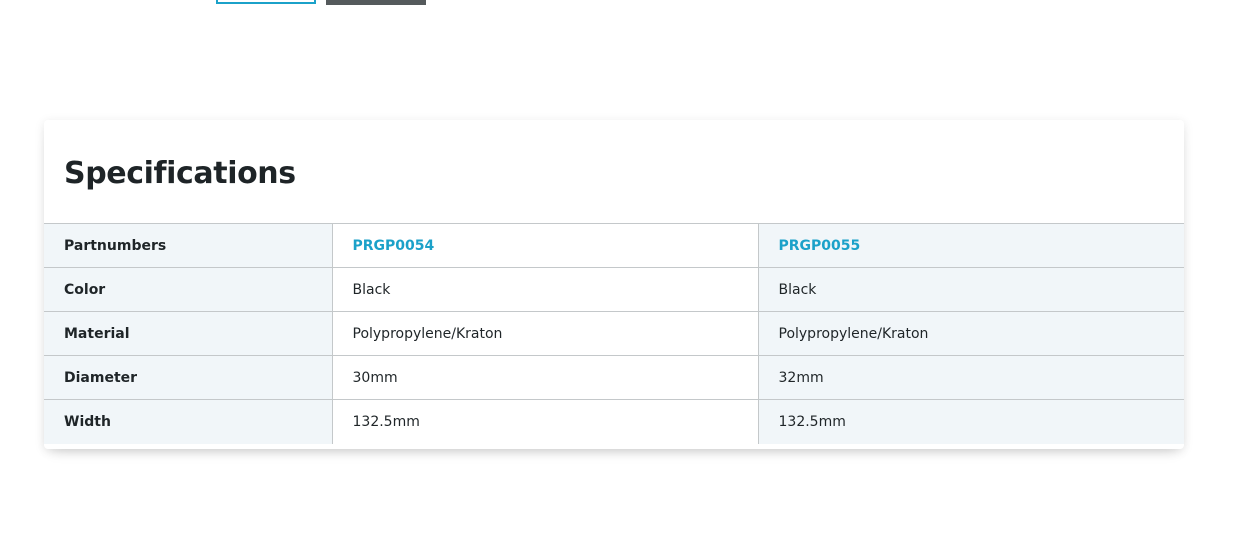  I want to click on row-label: Diameter, so click(188, 377).